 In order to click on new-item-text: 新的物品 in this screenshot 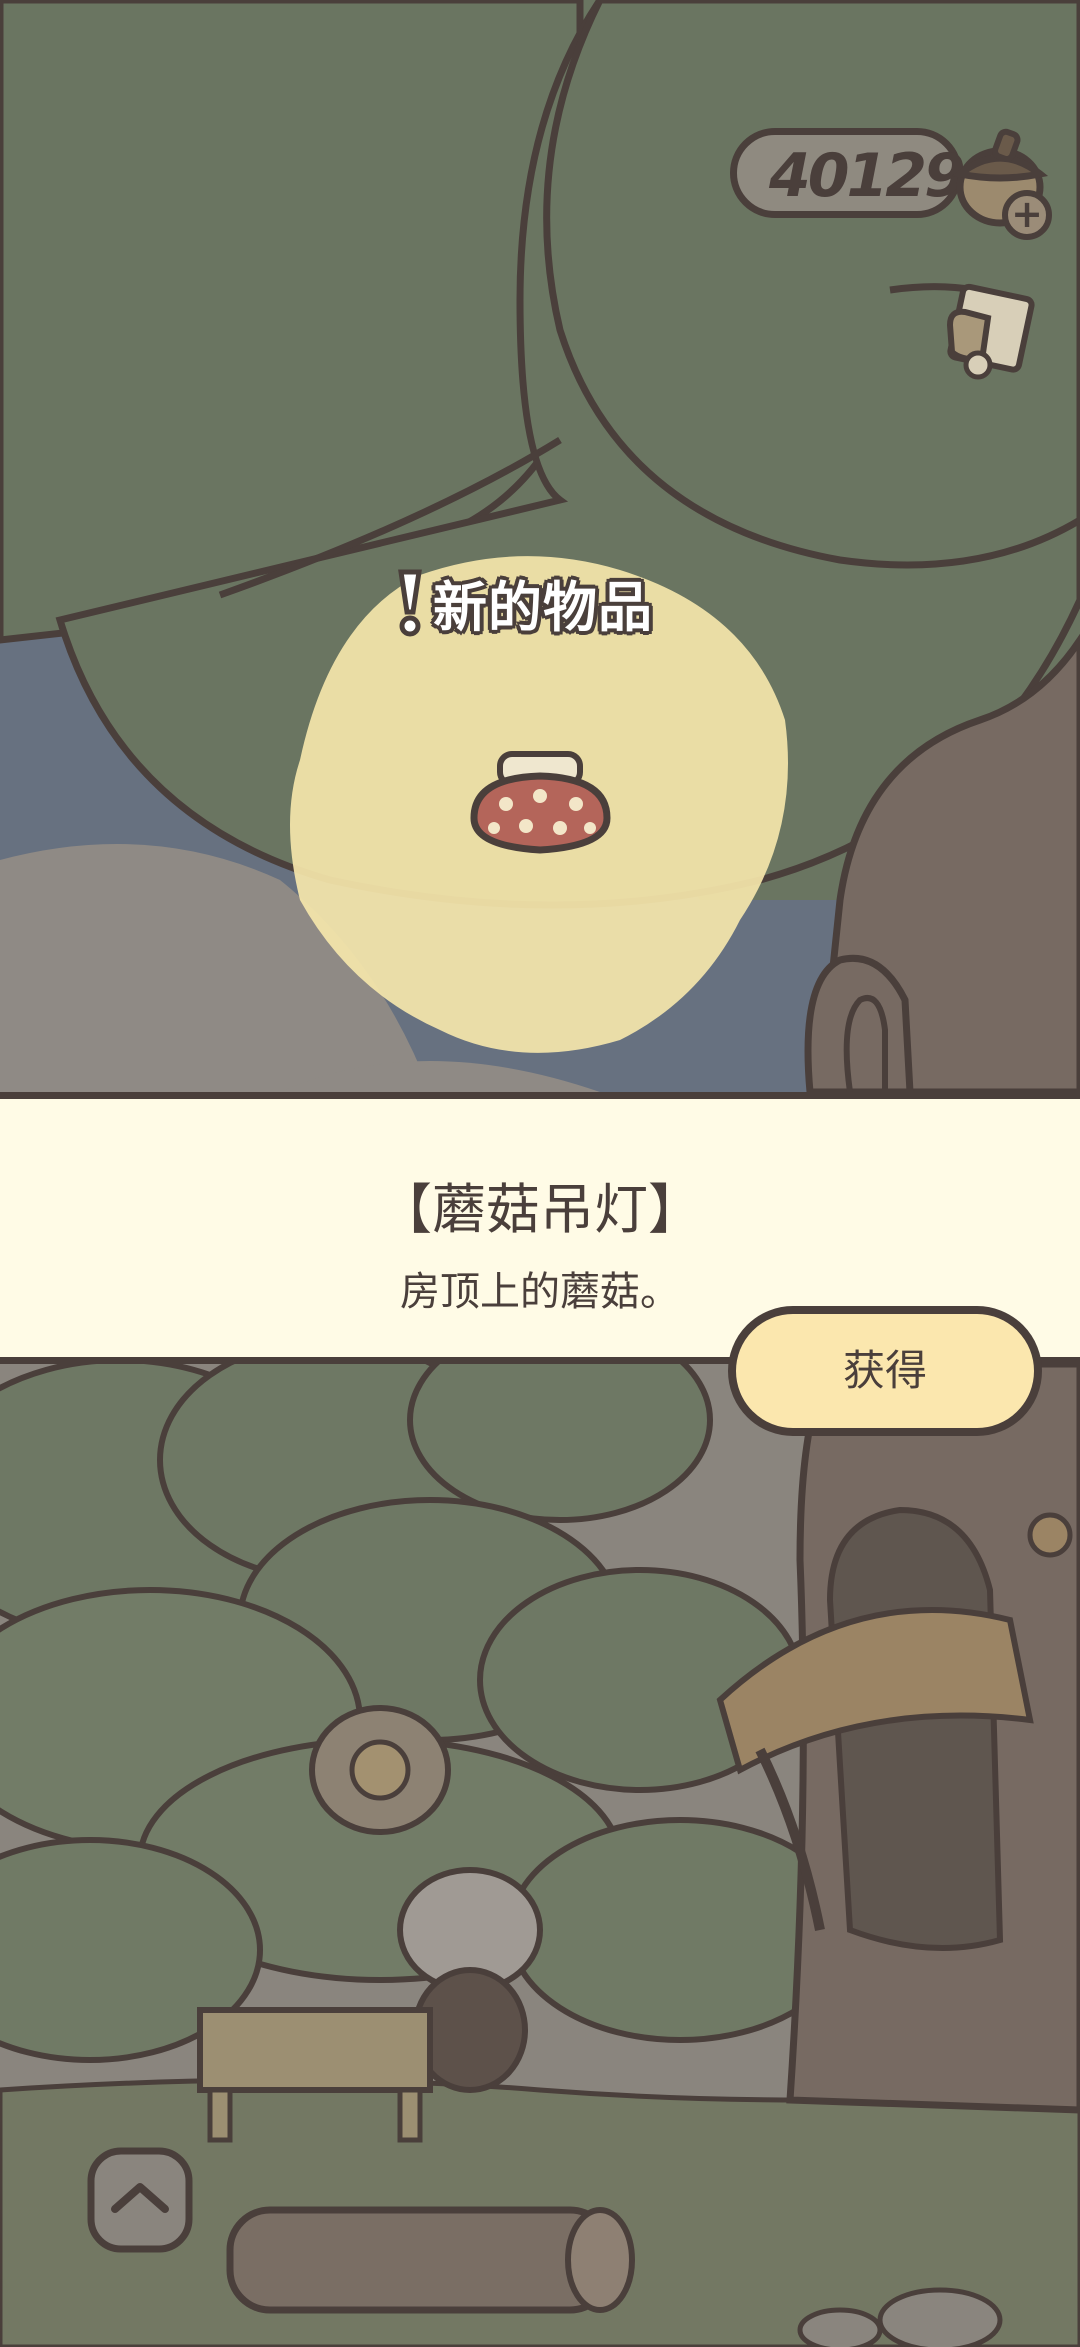, I will do `click(543, 607)`.